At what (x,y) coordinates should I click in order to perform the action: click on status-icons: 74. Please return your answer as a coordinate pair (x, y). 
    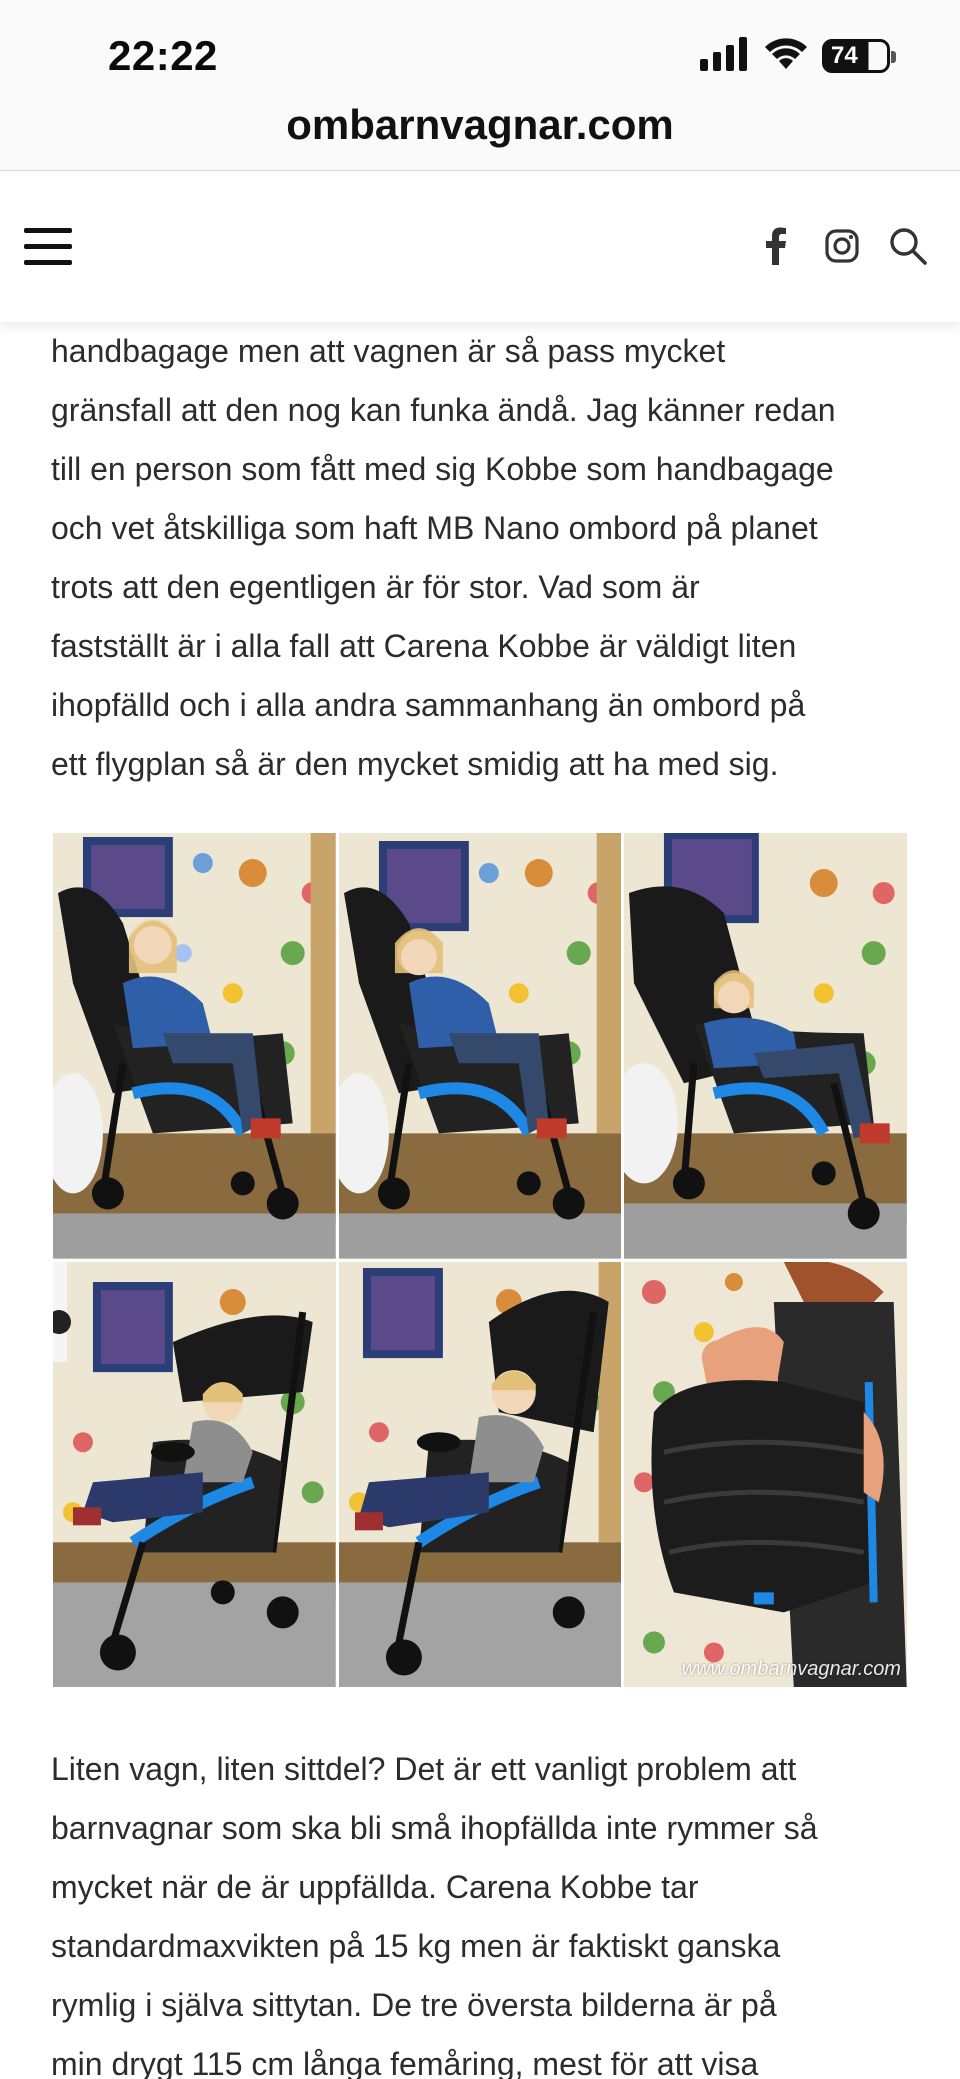
    Looking at the image, I should click on (798, 56).